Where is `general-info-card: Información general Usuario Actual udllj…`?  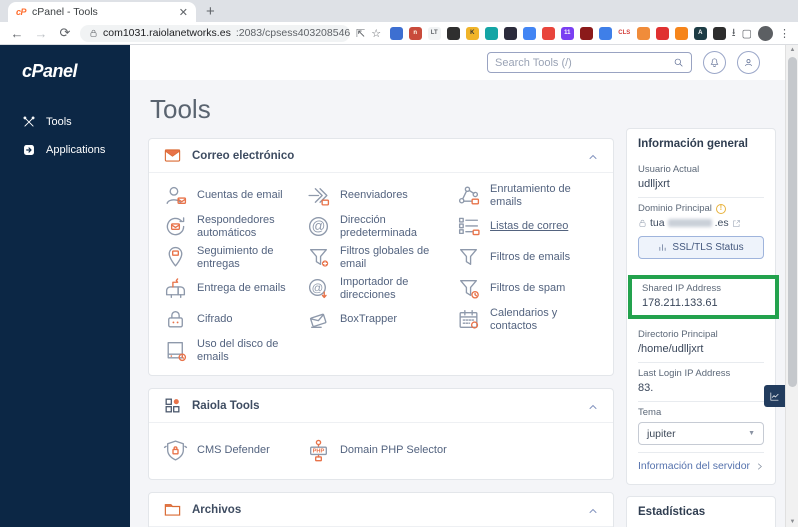 general-info-card: Información general Usuario Actual udllj… is located at coordinates (702, 306).